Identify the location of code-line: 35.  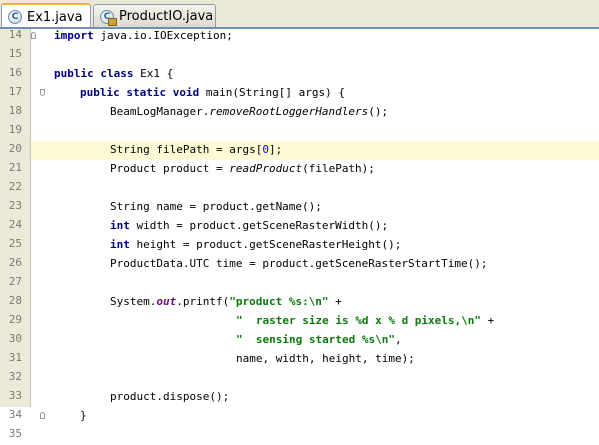
(299, 435).